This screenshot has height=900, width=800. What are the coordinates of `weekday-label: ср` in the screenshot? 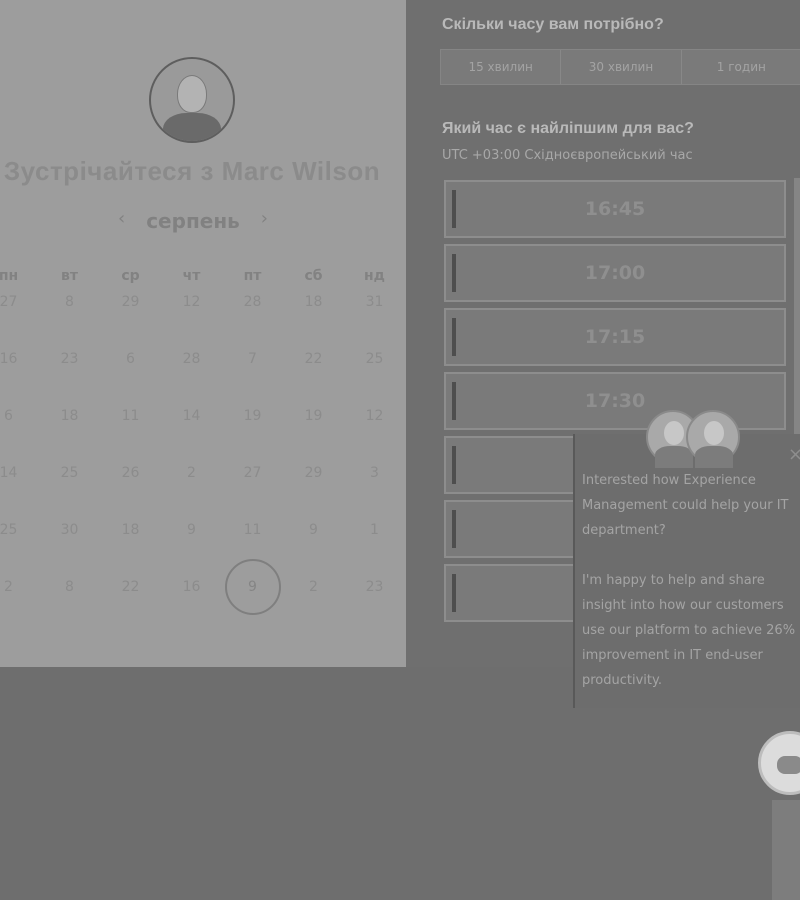 It's located at (130, 276).